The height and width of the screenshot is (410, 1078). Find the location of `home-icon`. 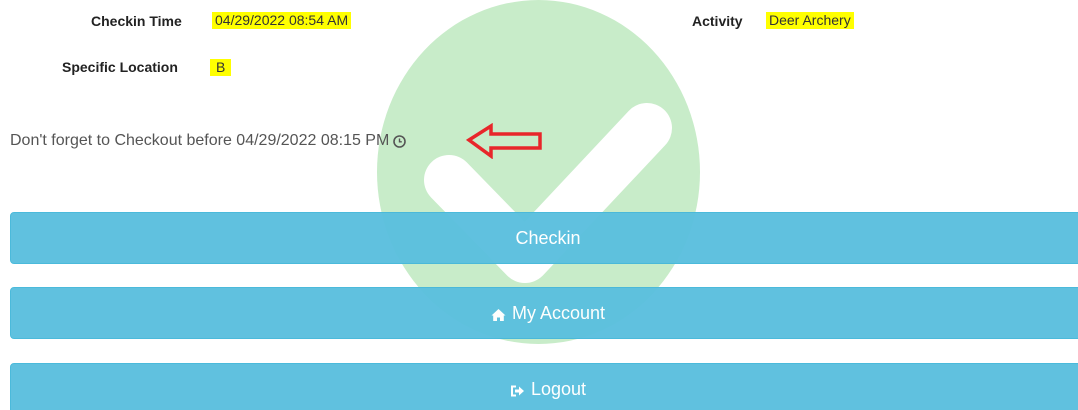

home-icon is located at coordinates (498, 313).